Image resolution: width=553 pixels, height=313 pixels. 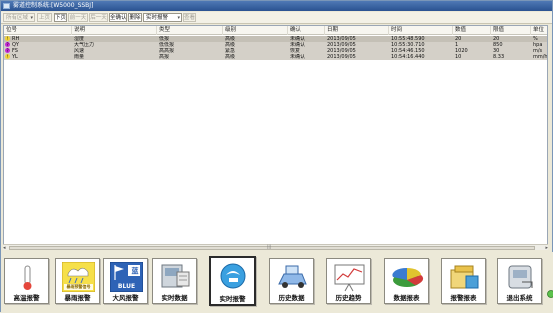 I want to click on nav-button-5: 实时报警, so click(x=232, y=281).